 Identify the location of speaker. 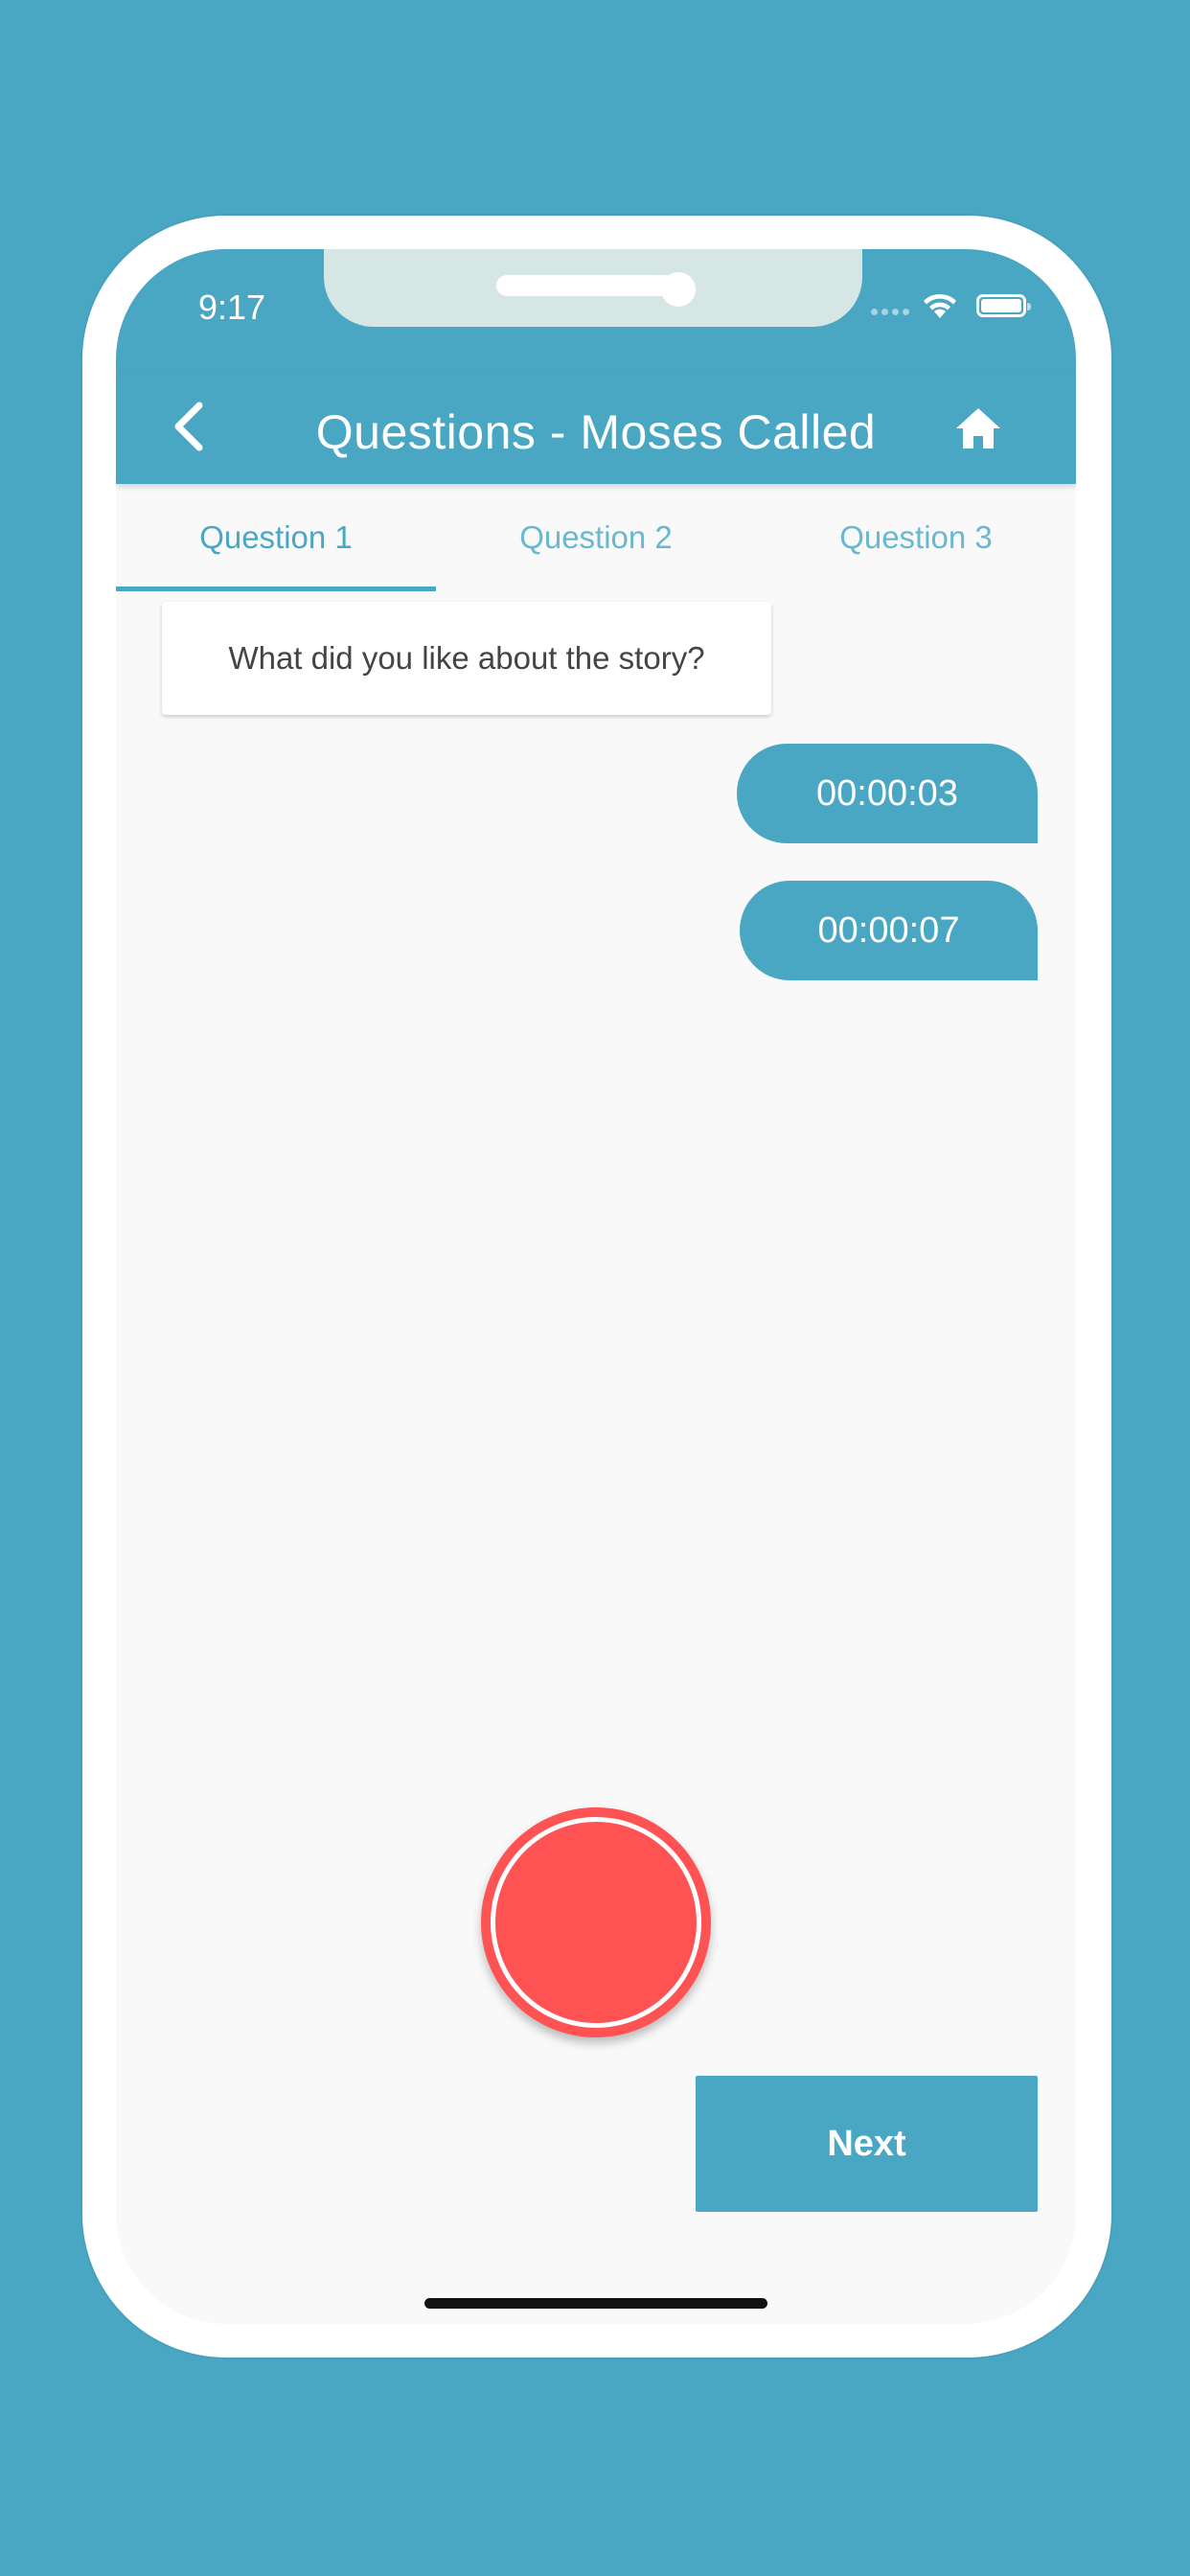
(586, 285).